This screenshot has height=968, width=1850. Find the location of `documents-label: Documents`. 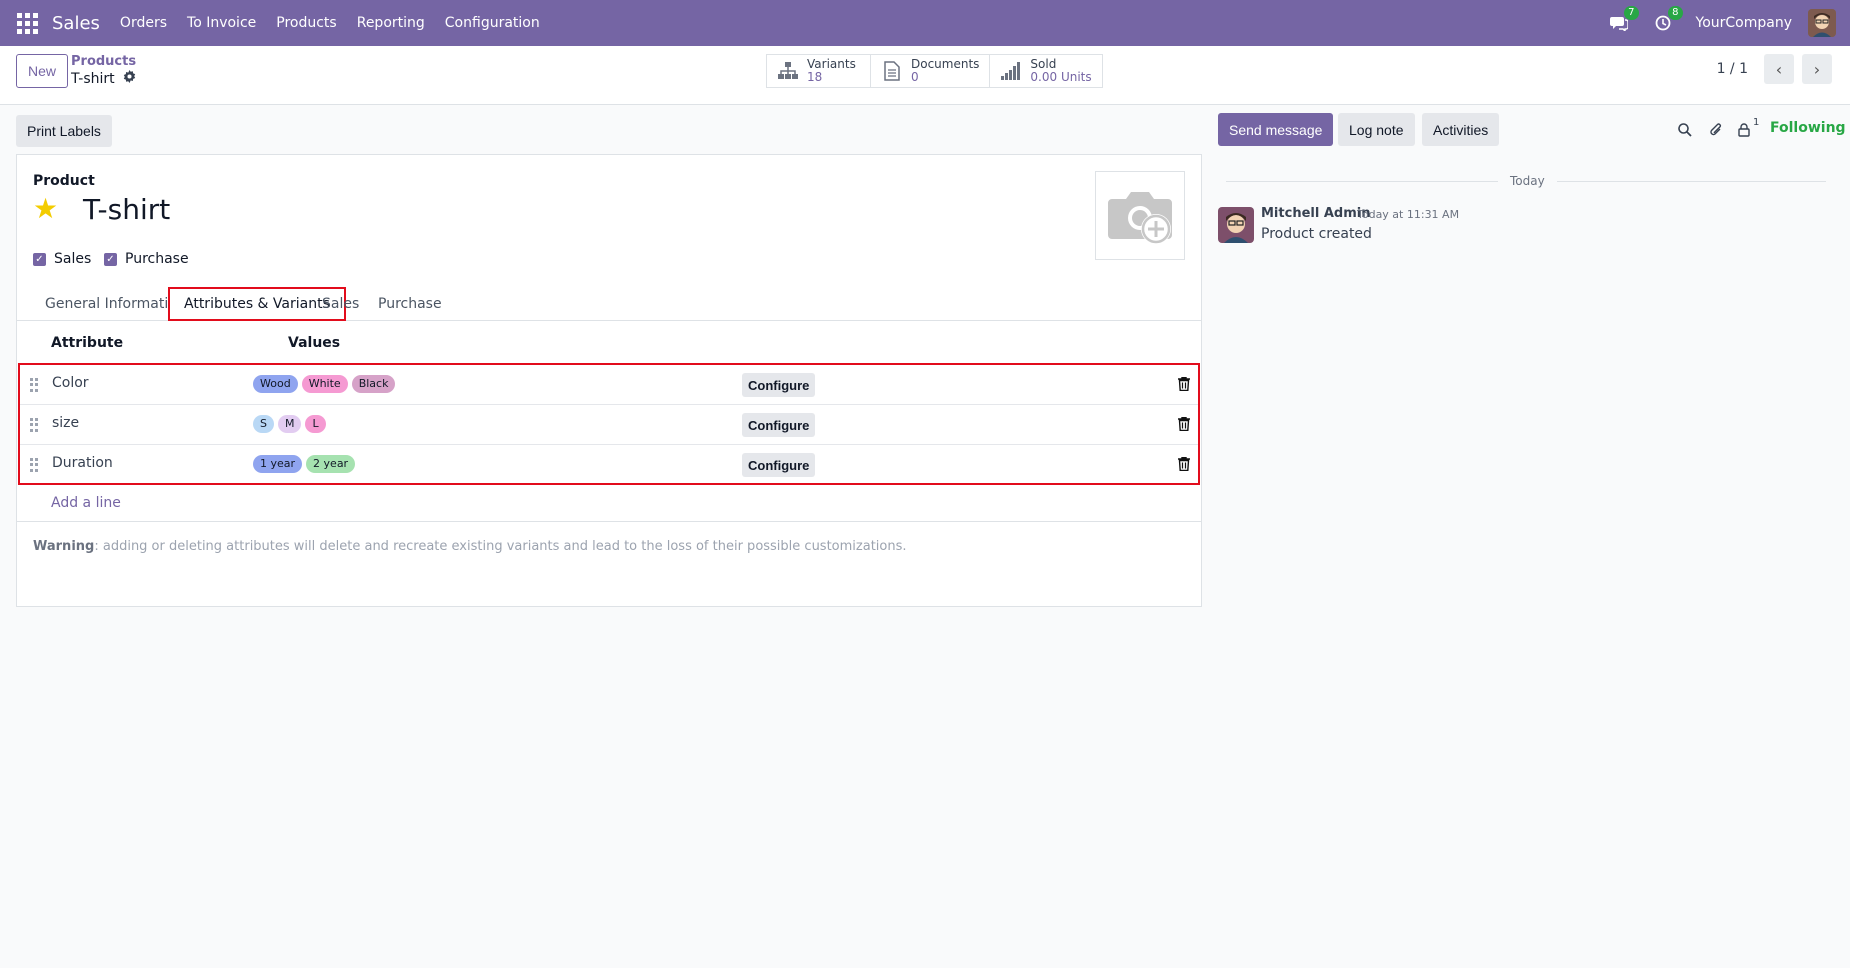

documents-label: Documents is located at coordinates (945, 64).